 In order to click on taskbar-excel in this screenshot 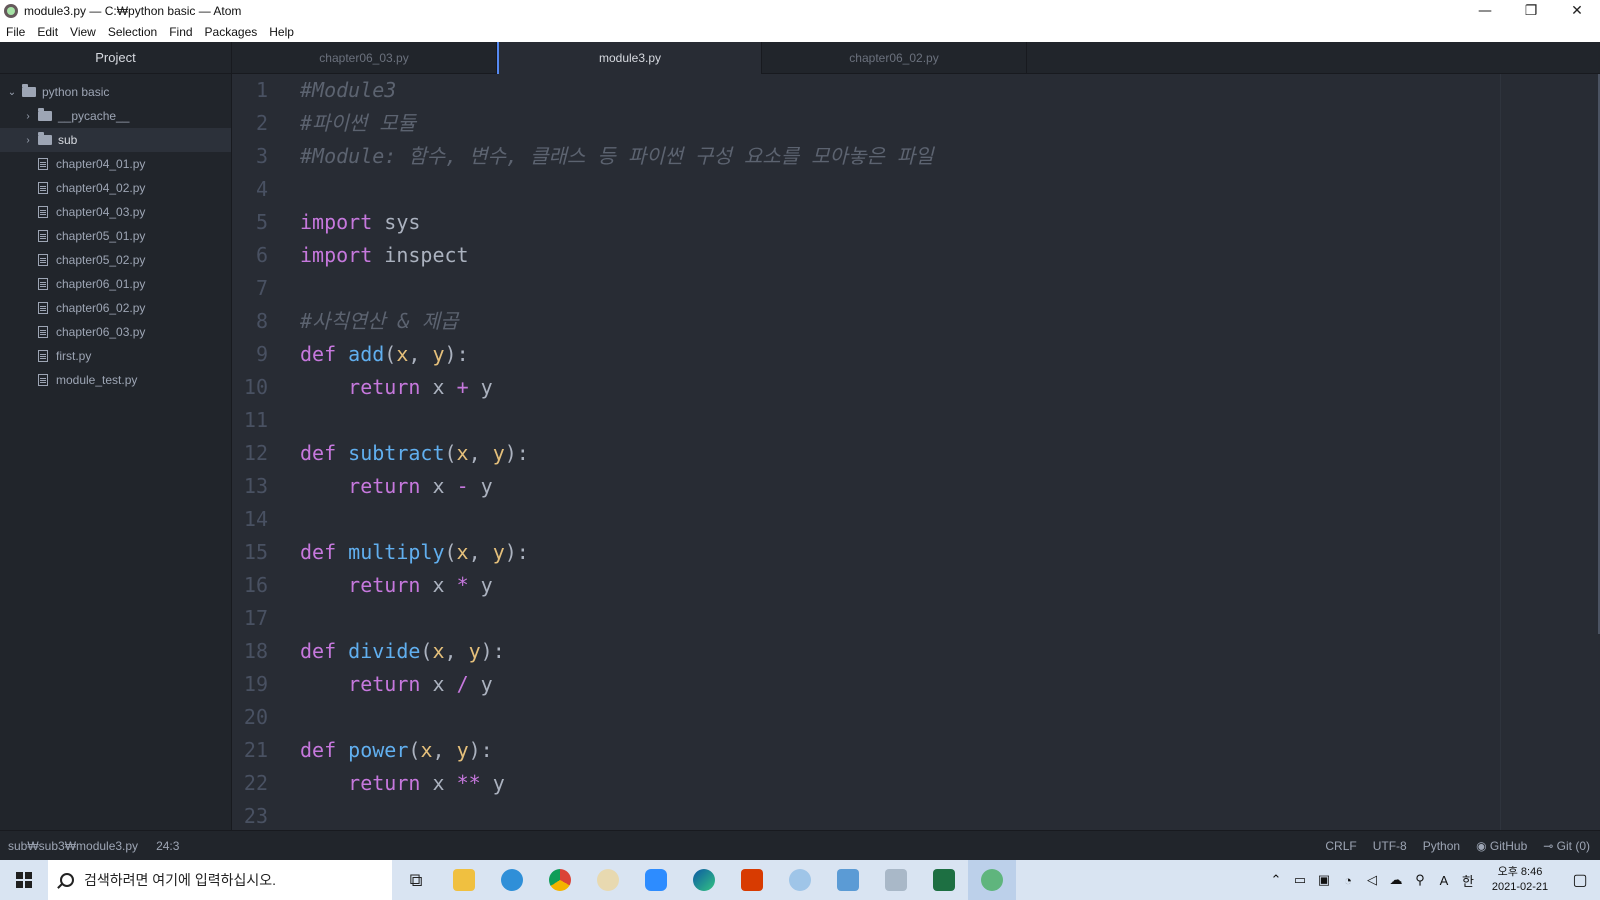, I will do `click(944, 880)`.